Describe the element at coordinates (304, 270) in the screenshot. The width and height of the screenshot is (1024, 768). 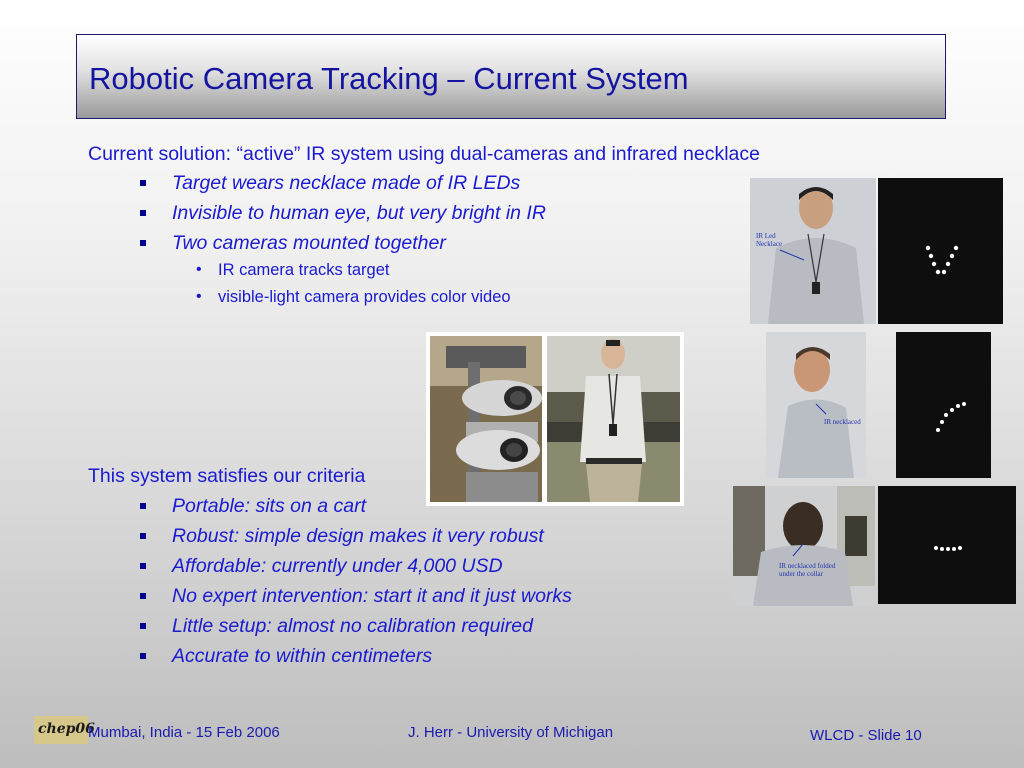
I see `section1-subbullet-1: IR camera tracks target` at that location.